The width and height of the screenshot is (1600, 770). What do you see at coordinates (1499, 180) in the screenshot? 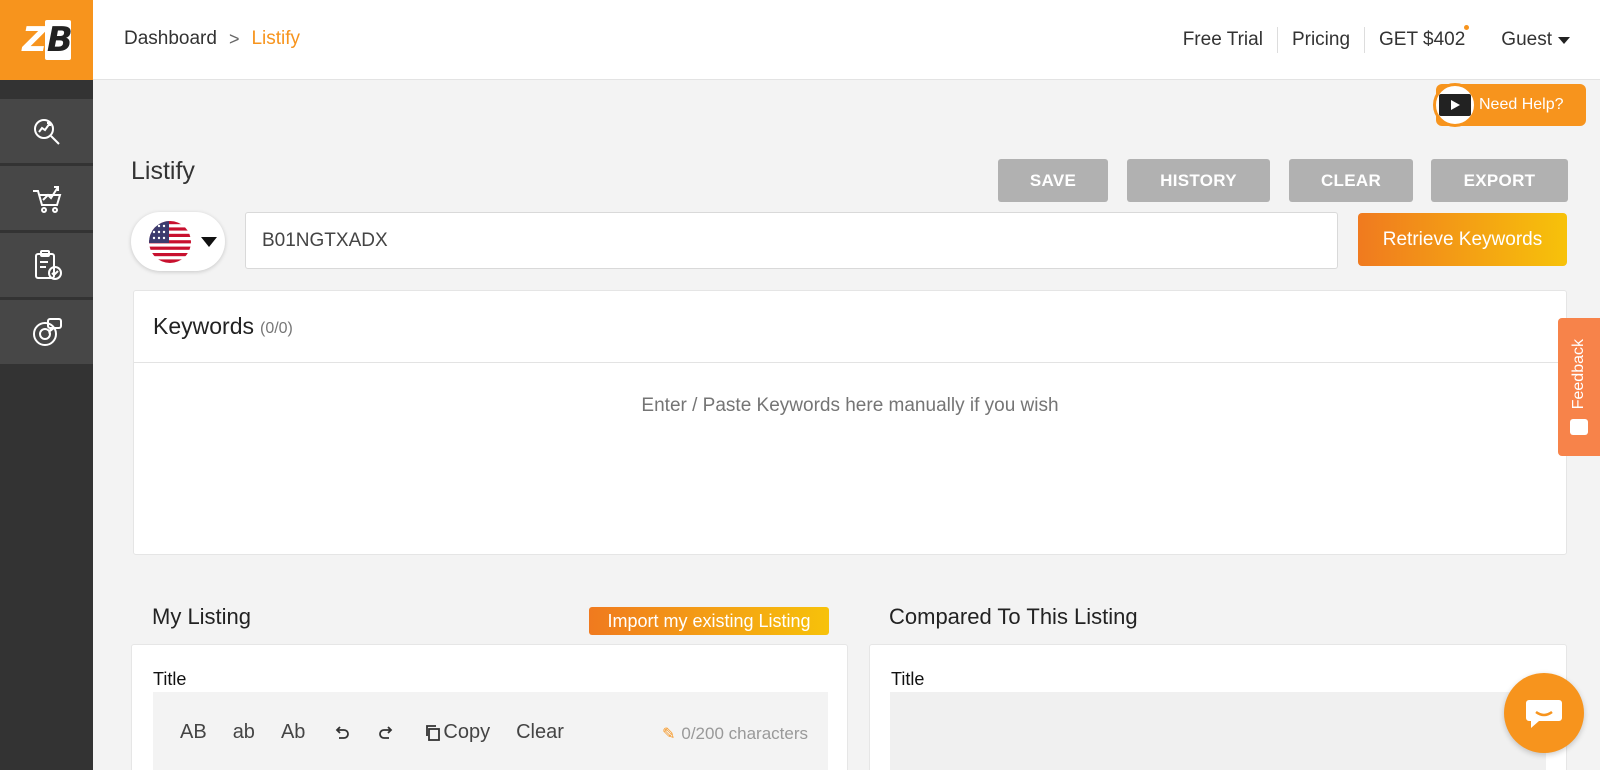
I see `export-button: EXPORT` at bounding box center [1499, 180].